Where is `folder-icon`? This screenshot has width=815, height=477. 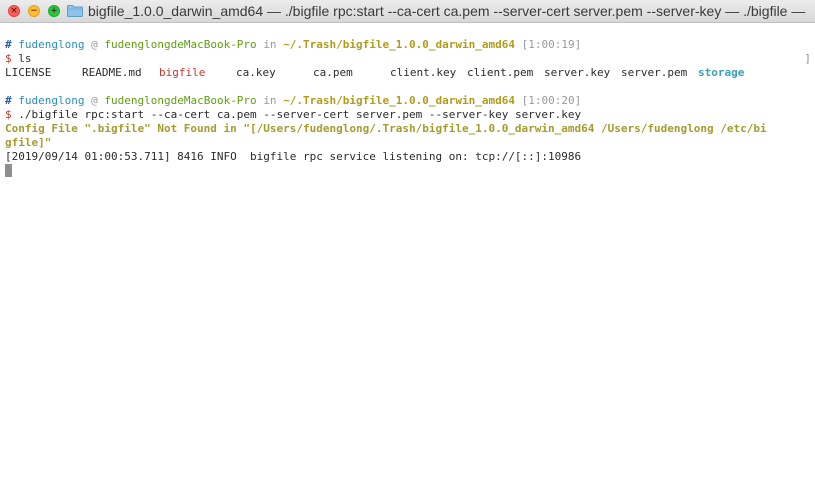
folder-icon is located at coordinates (75, 11).